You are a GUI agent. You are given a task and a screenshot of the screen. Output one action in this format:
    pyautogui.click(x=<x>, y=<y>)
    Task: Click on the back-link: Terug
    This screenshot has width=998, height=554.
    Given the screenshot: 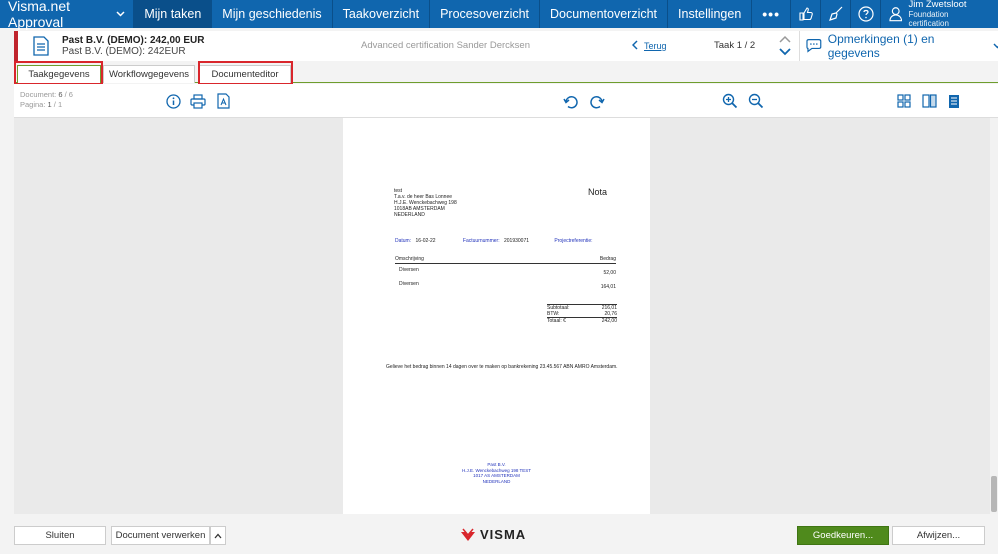 What is the action you would take?
    pyautogui.click(x=649, y=46)
    